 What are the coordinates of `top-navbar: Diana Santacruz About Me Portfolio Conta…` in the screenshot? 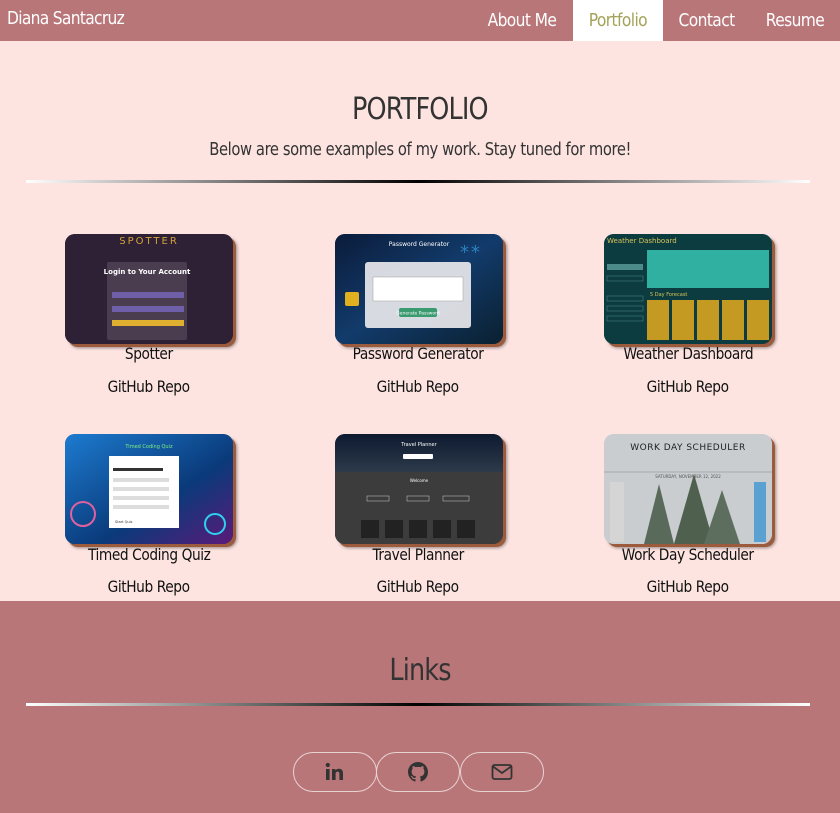 It's located at (420, 20).